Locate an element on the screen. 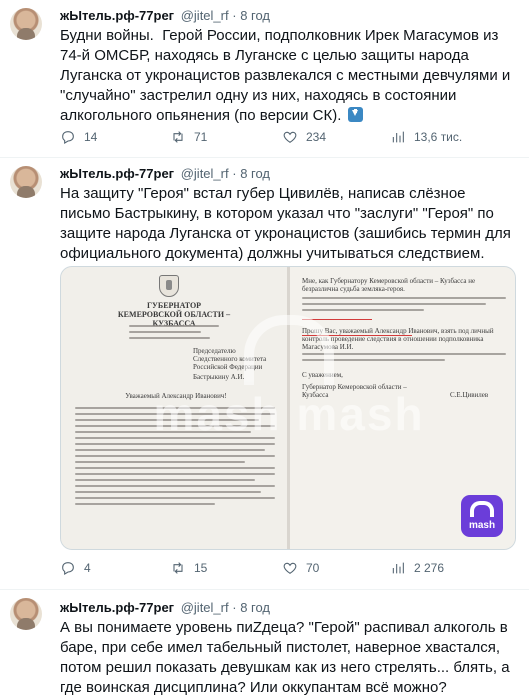  reply-count: 14 is located at coordinates (91, 137).